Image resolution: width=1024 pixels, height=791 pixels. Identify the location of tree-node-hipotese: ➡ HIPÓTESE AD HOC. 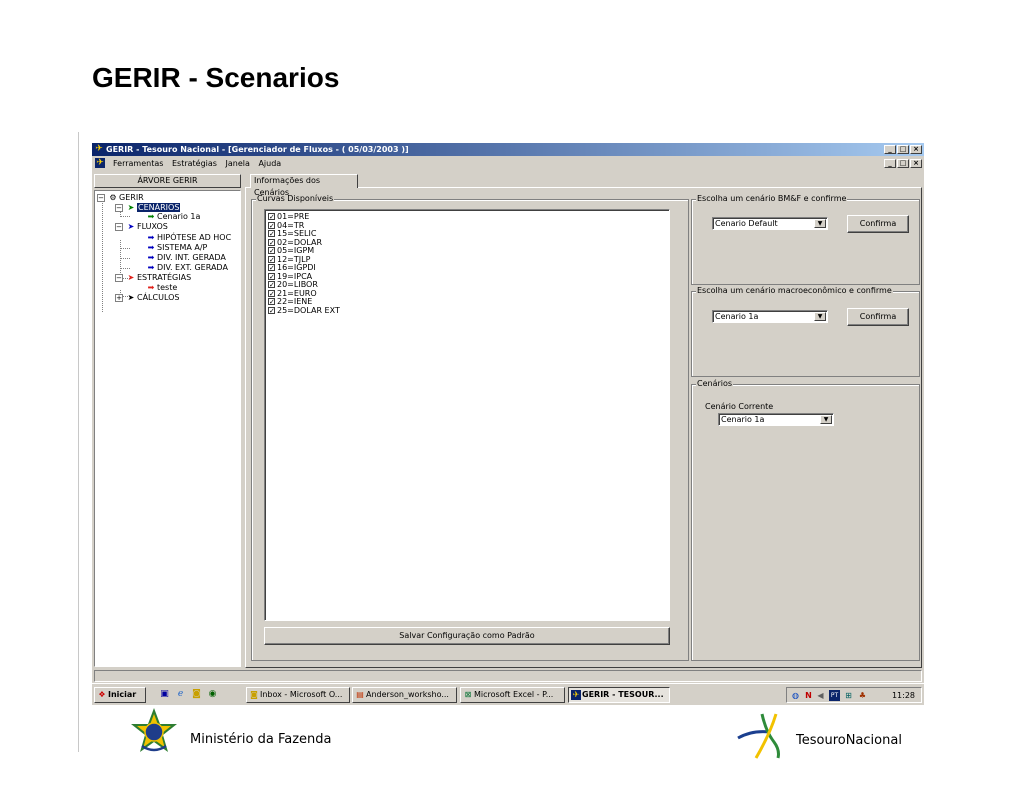
(188, 238).